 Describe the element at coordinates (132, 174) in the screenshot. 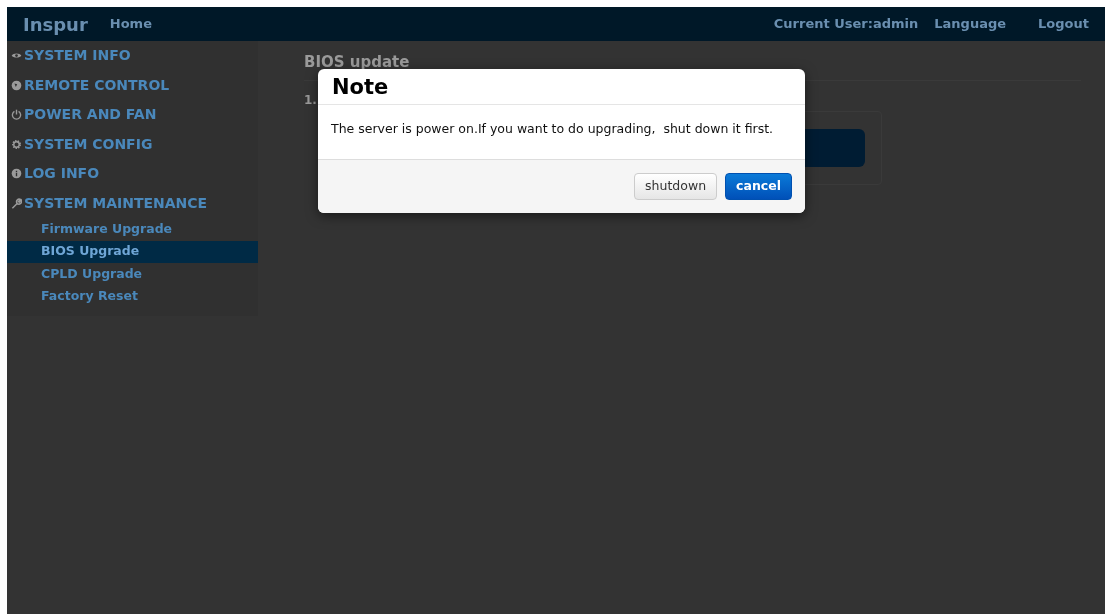

I see `sidebar-section: LOG INFO` at that location.